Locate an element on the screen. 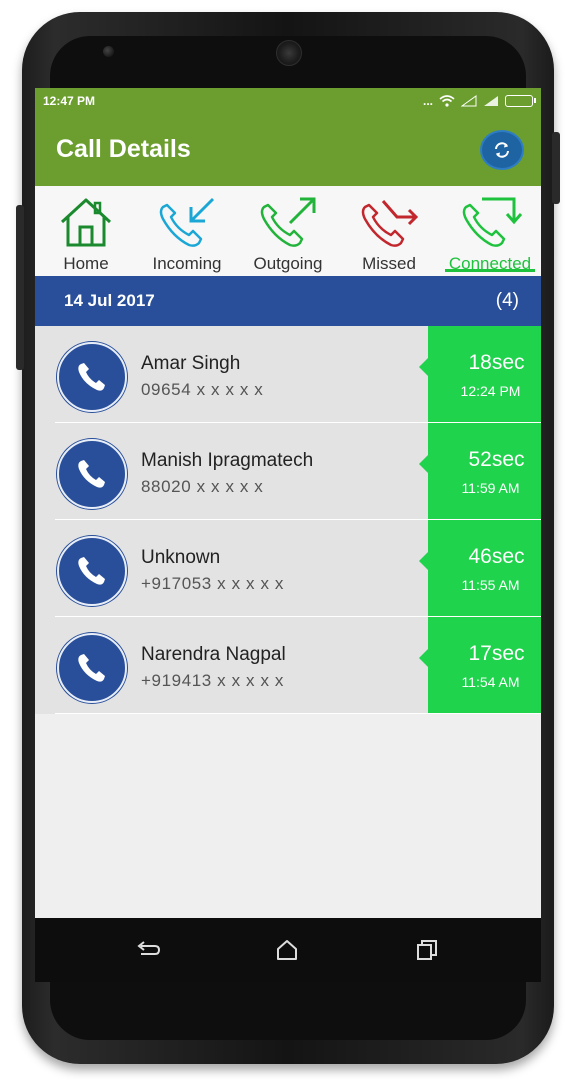 This screenshot has height=1080, width=583. active-tab-indicator is located at coordinates (490, 270).